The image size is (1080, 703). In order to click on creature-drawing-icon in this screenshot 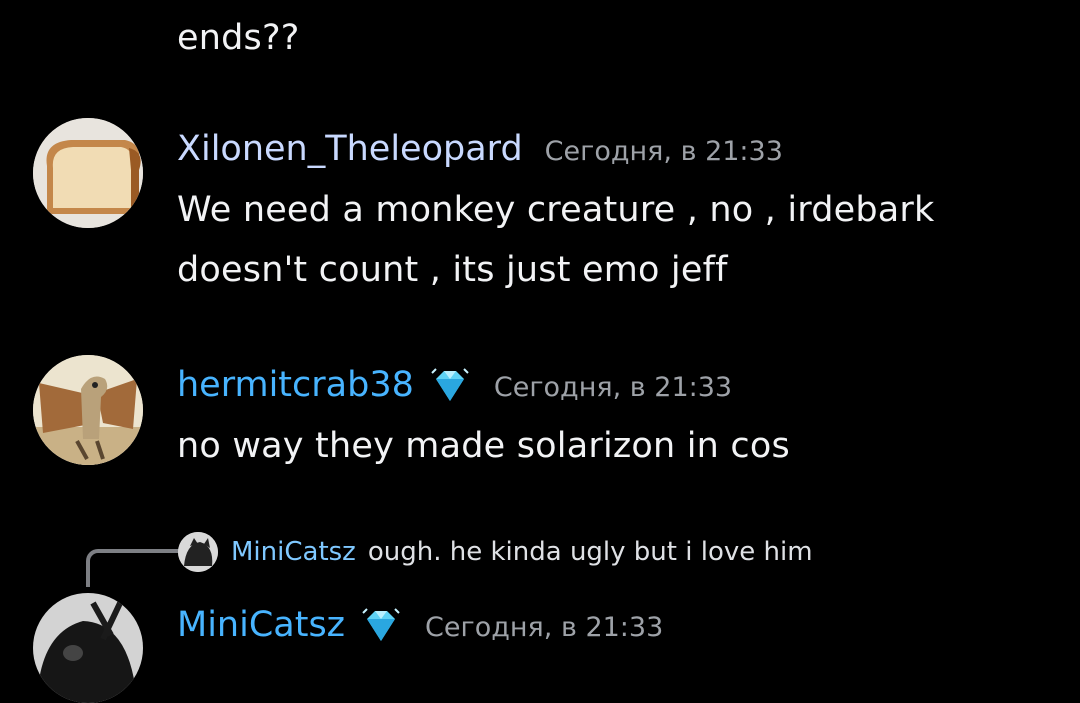, I will do `click(88, 410)`.